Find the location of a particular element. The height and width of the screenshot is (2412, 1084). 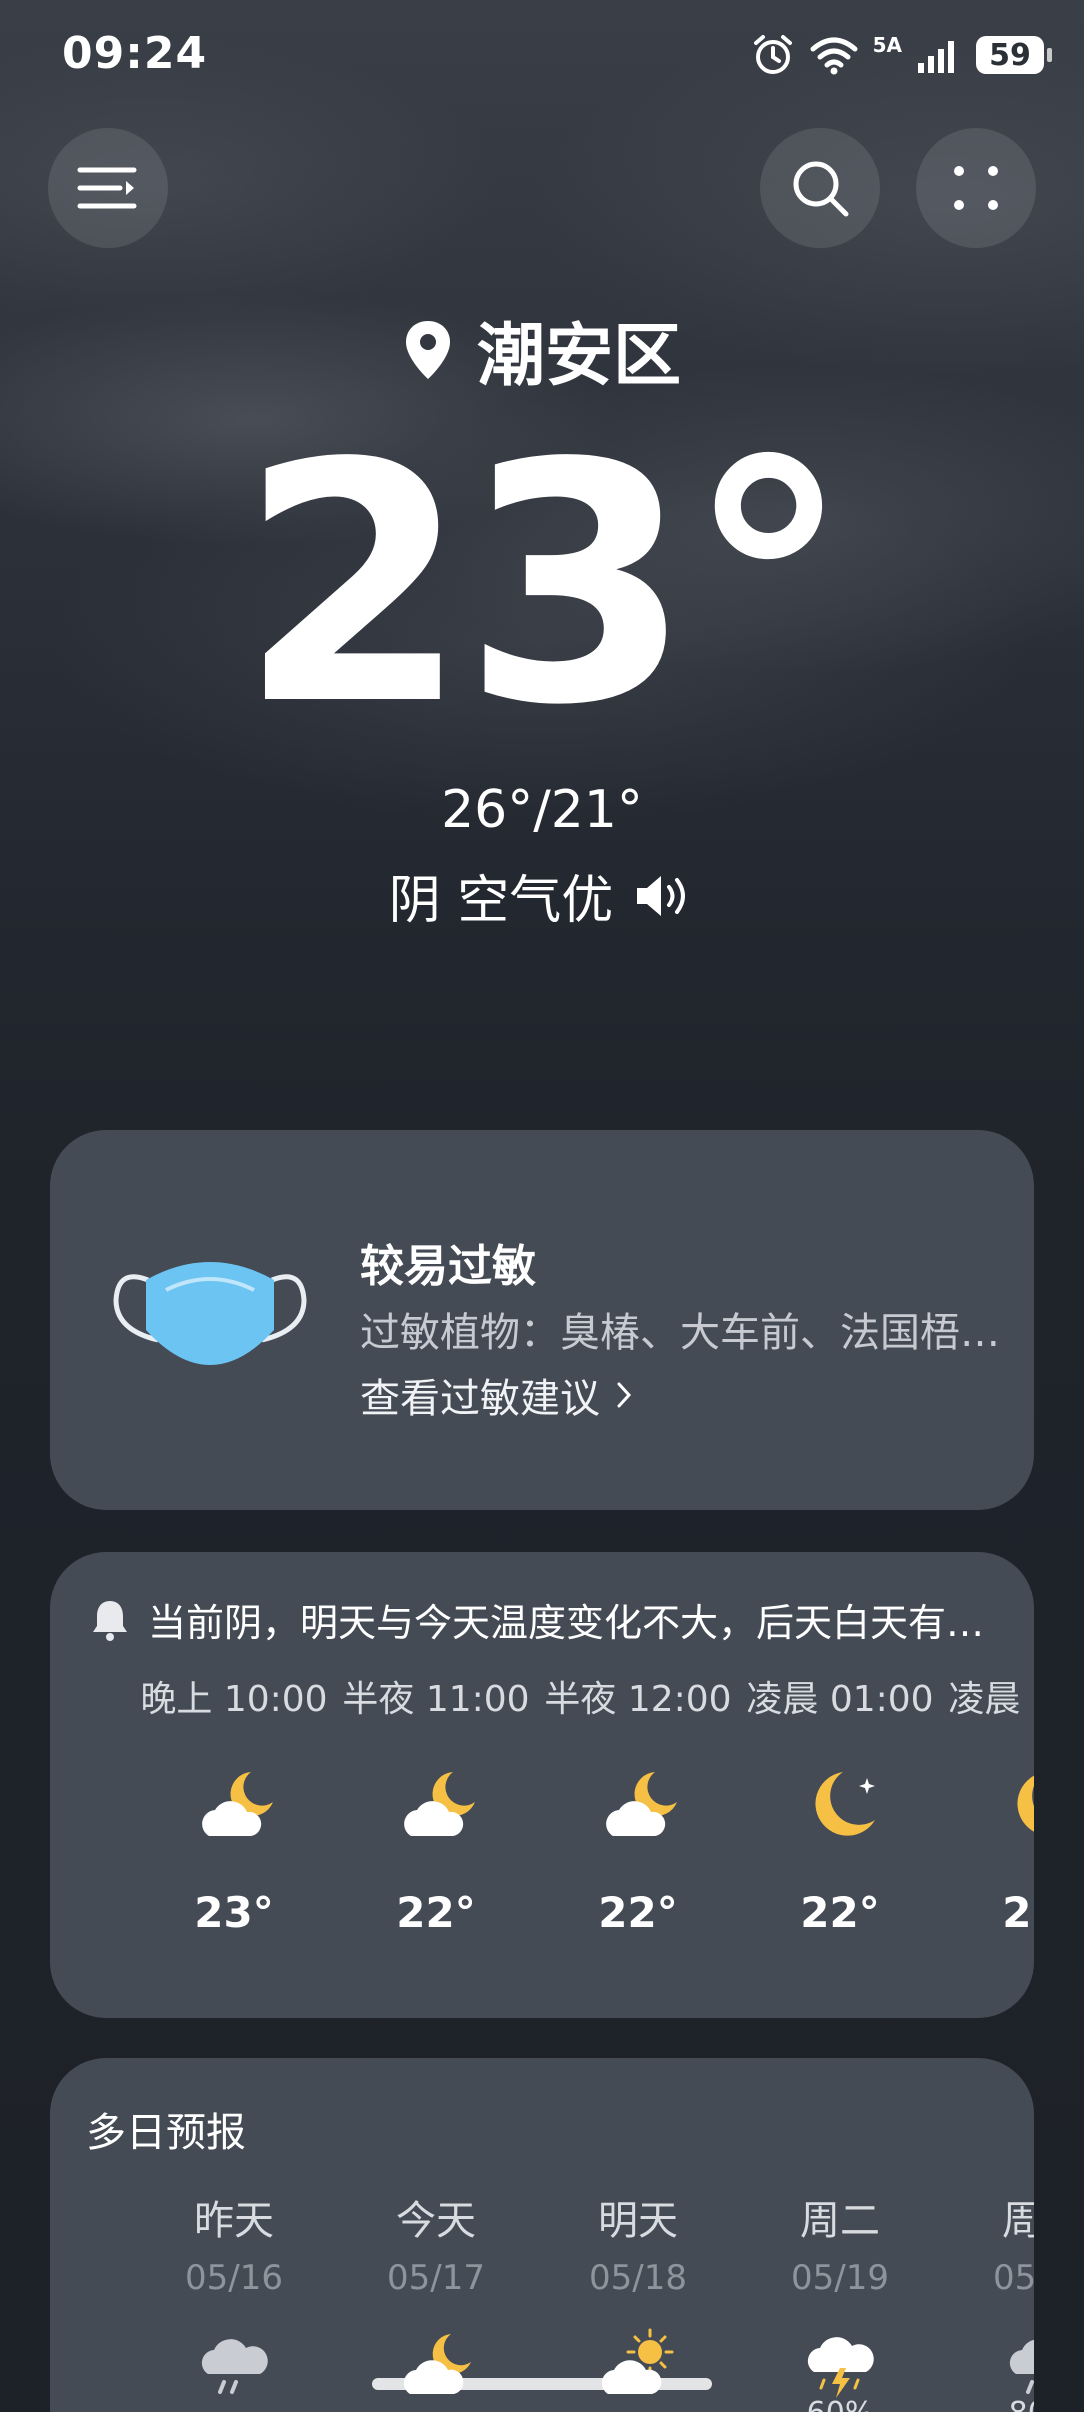

hour-time: 晚上 10:00 is located at coordinates (234, 1699).